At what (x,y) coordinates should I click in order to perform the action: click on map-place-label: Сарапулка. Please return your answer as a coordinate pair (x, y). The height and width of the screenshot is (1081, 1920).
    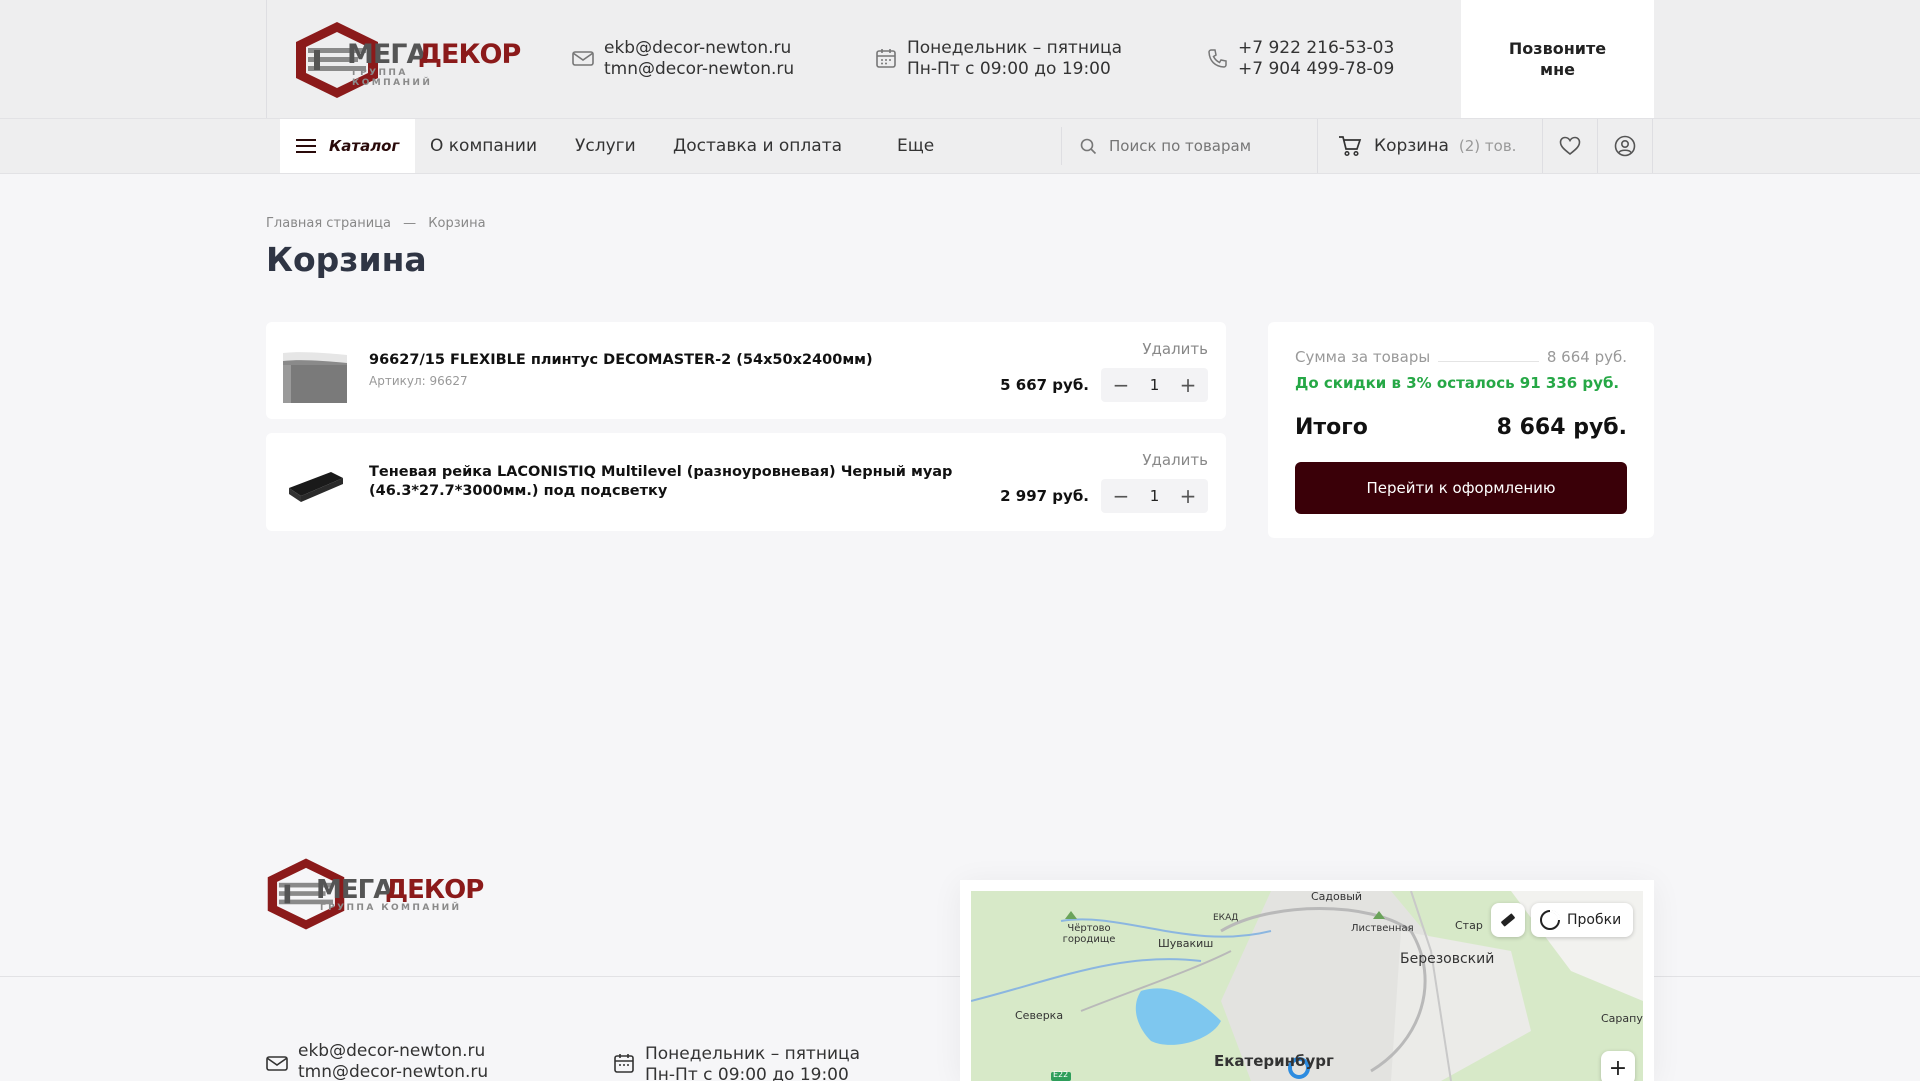
    Looking at the image, I should click on (1622, 1018).